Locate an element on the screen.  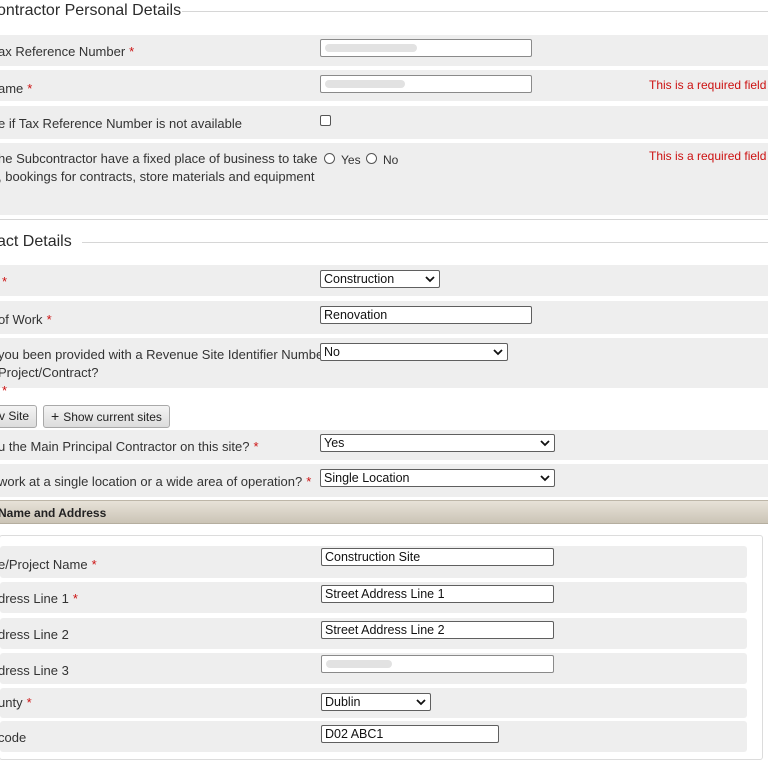
fixed-place-yes-label: Yes is located at coordinates (351, 160).